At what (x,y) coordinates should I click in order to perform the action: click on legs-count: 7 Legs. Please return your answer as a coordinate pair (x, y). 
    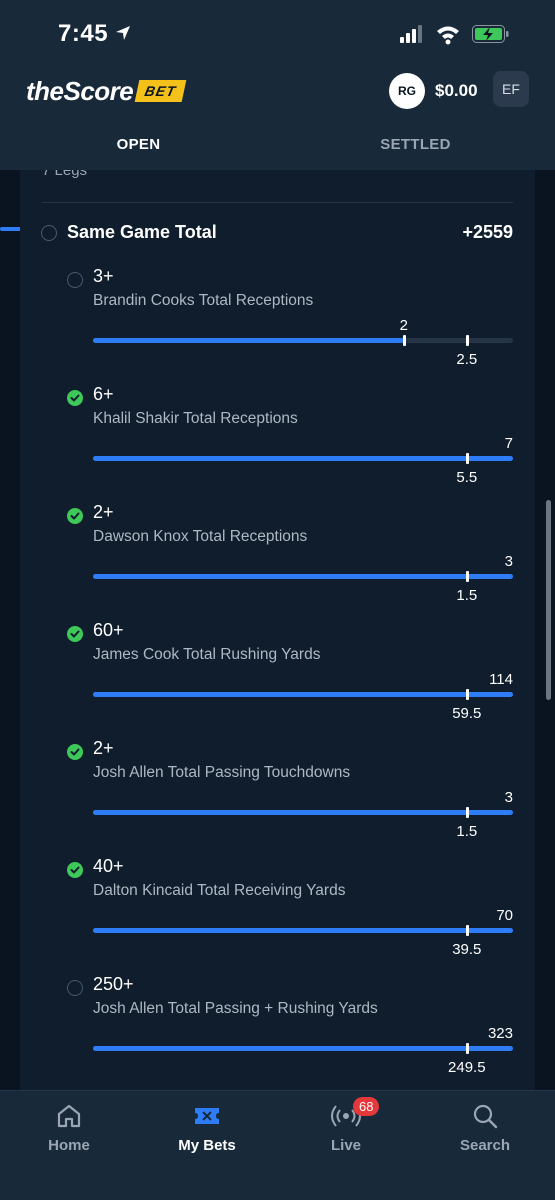
    Looking at the image, I should click on (65, 174).